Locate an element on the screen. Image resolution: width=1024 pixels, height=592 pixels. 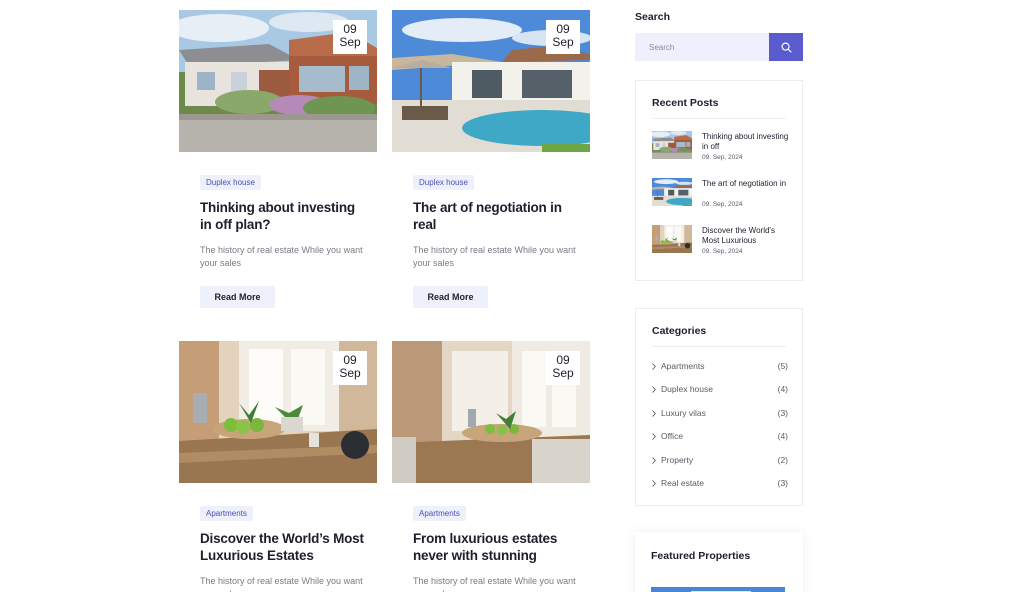
recent-post-title: Discover the World's Most Luxurious is located at coordinates (746, 235).